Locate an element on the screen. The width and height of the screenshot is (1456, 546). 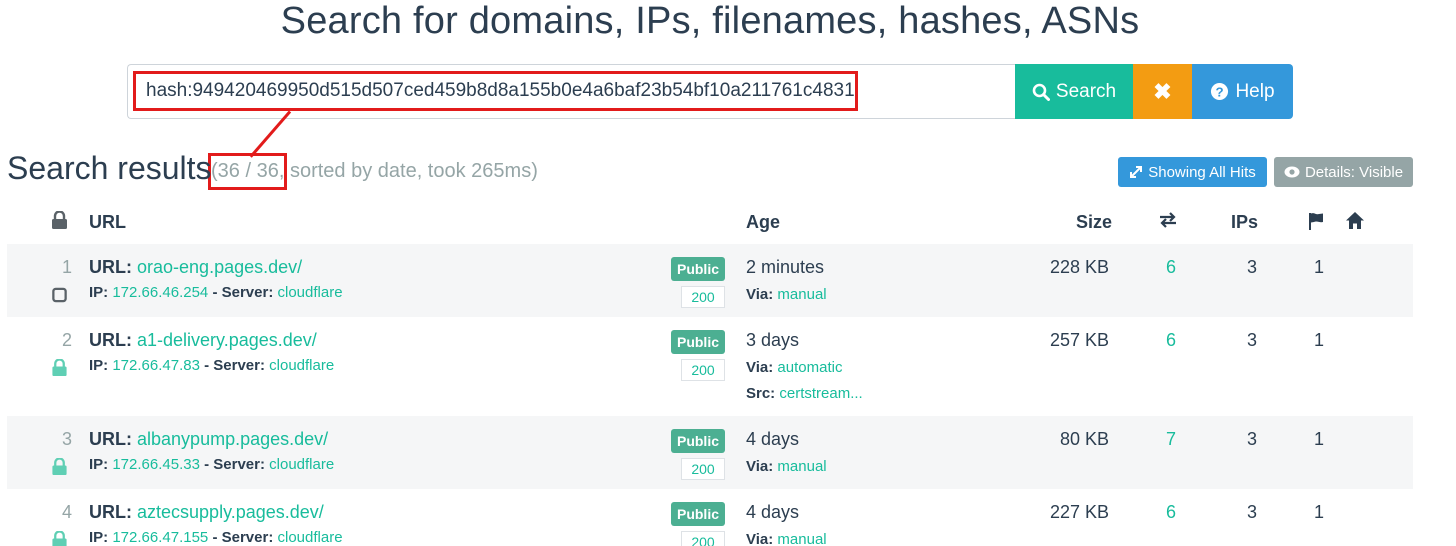
ip-line: IP: 172.66.47.155 - Server: cloudflare is located at coordinates (216, 537).